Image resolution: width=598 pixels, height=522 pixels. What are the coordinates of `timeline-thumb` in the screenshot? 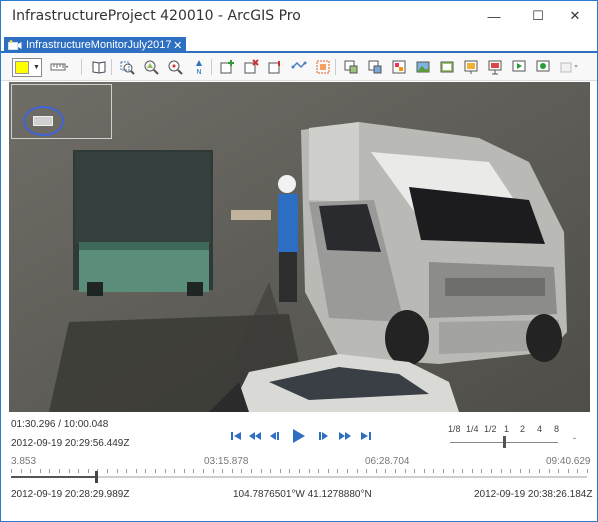 It's located at (96, 477).